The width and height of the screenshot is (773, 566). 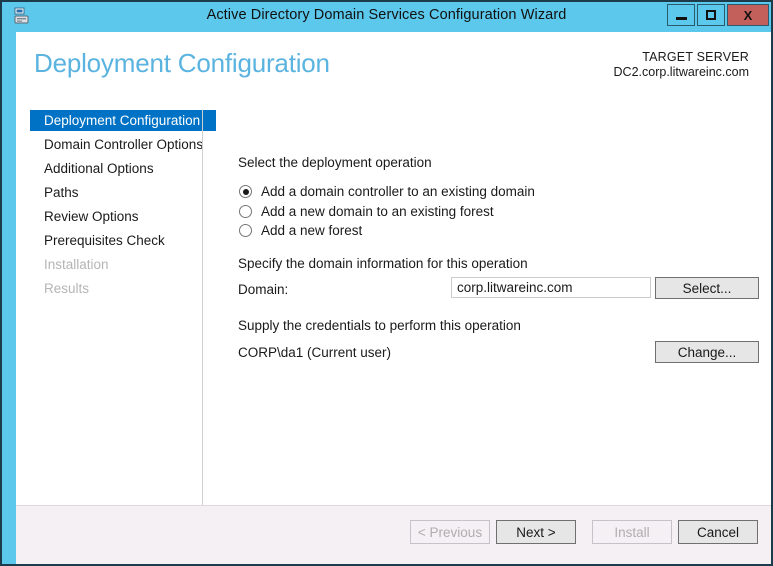 I want to click on sidebar-item-review-options: Review Options, so click(x=116, y=216).